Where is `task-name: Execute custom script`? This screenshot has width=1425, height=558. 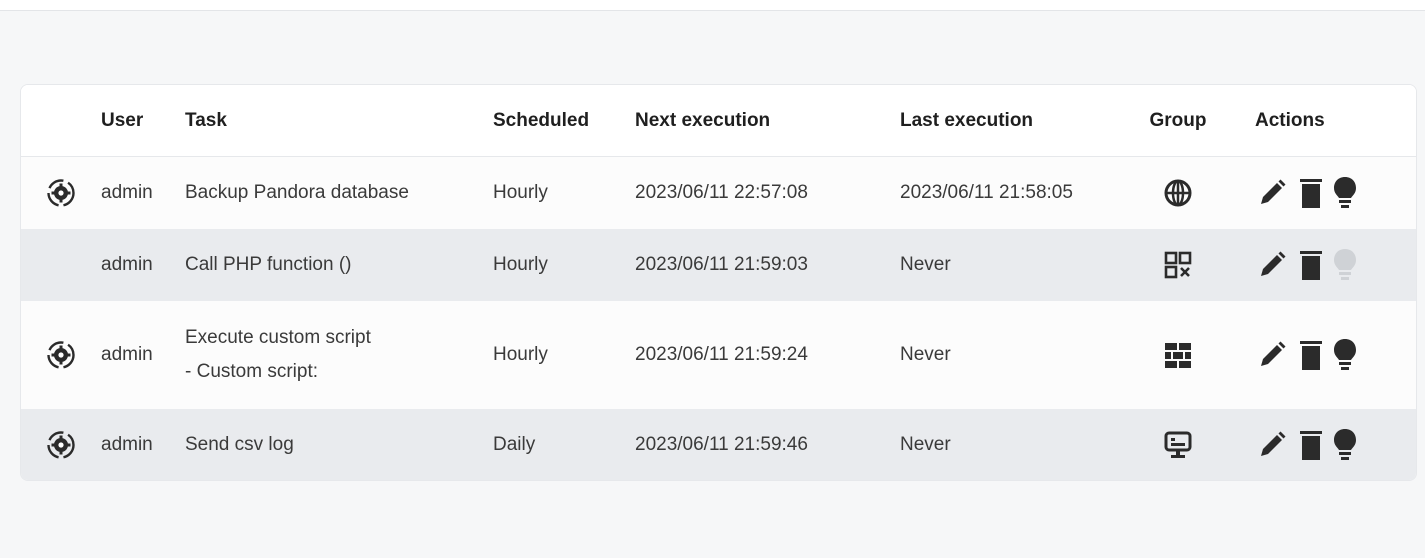 task-name: Execute custom script is located at coordinates (278, 337).